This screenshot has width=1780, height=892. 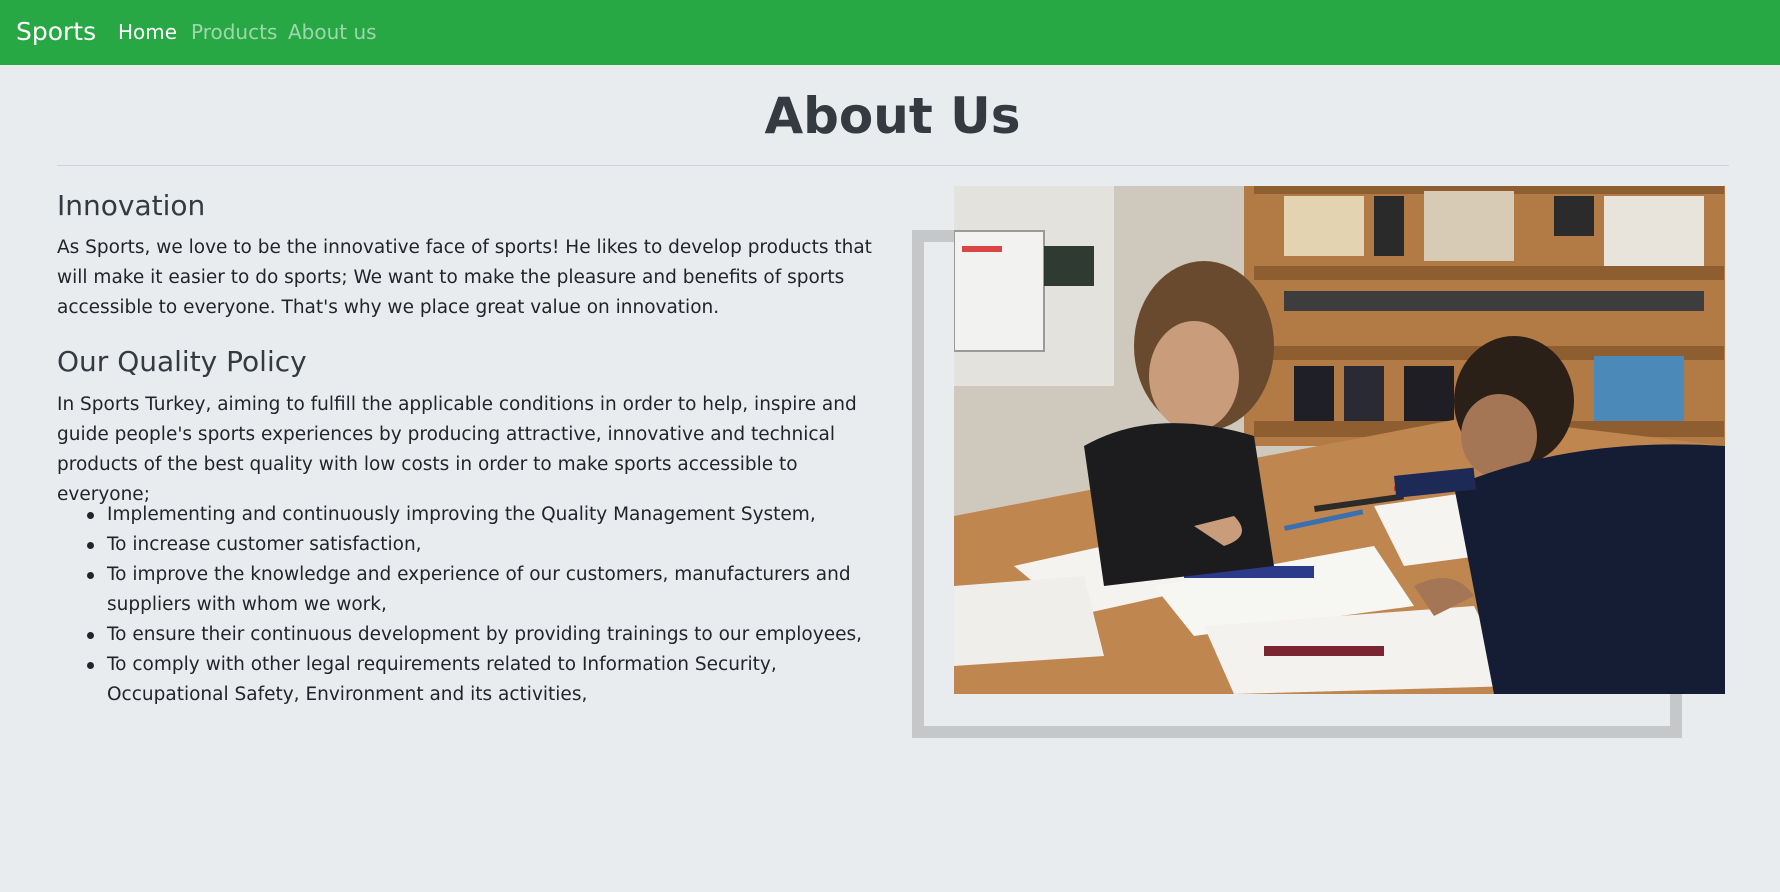 I want to click on nav-products-link: Products, so click(x=234, y=32).